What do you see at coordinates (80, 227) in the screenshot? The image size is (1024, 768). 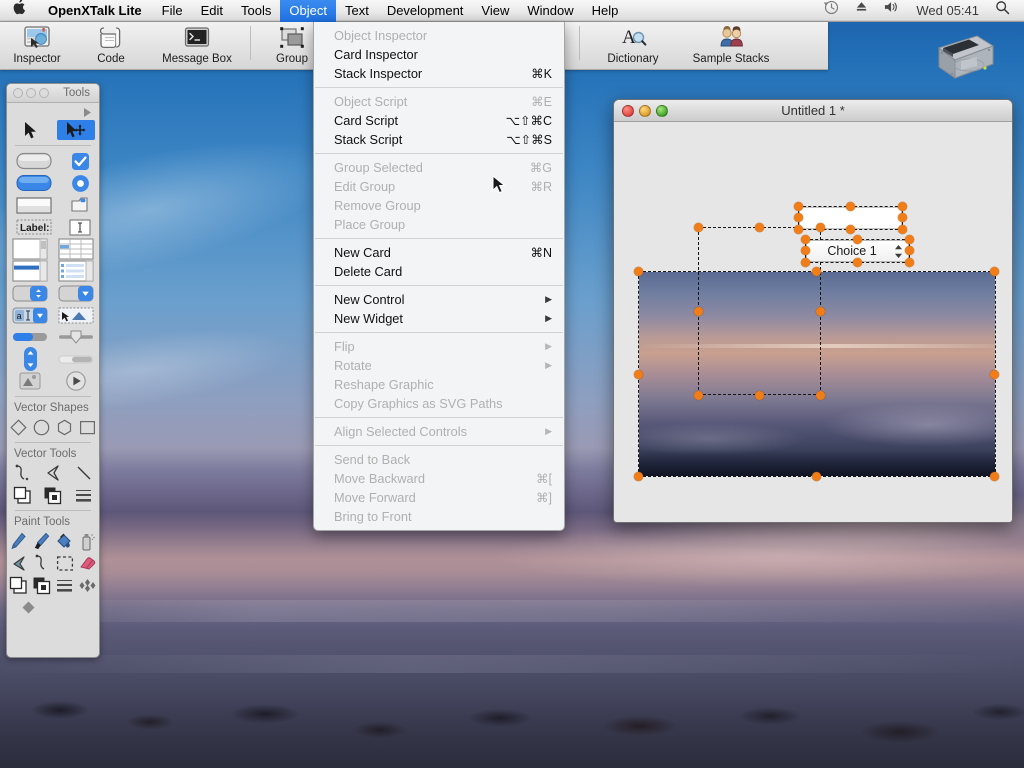 I see `text-field-tool` at bounding box center [80, 227].